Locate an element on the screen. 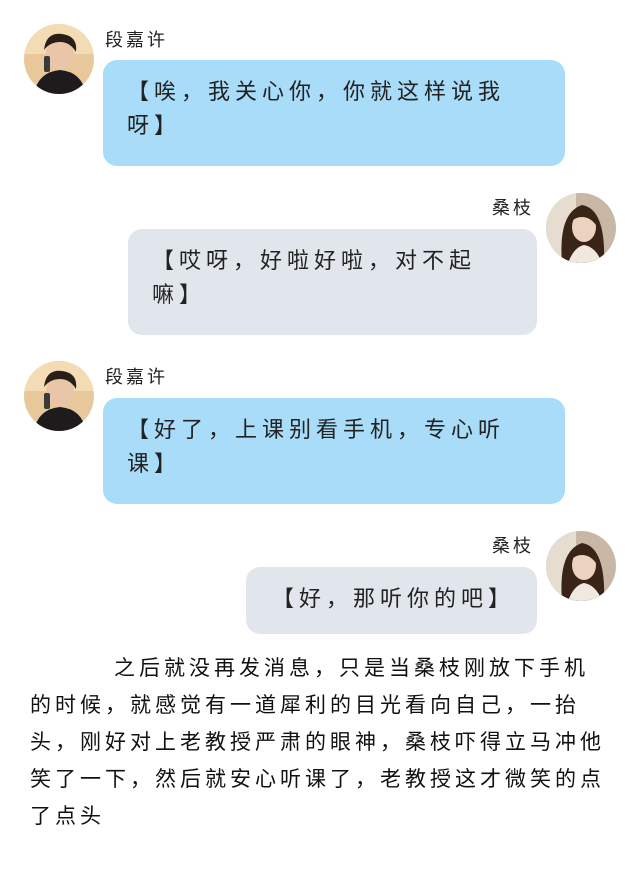 This screenshot has width=640, height=879. message-text: 【唉，我关心你，你就这样说我呀】 is located at coordinates (316, 109).